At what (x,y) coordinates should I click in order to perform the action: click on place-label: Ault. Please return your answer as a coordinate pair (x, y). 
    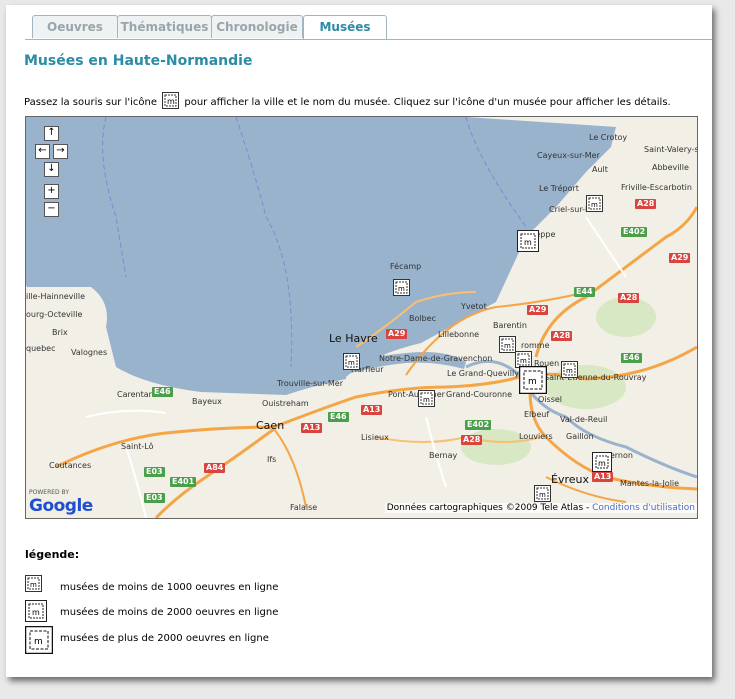
    Looking at the image, I should click on (600, 169).